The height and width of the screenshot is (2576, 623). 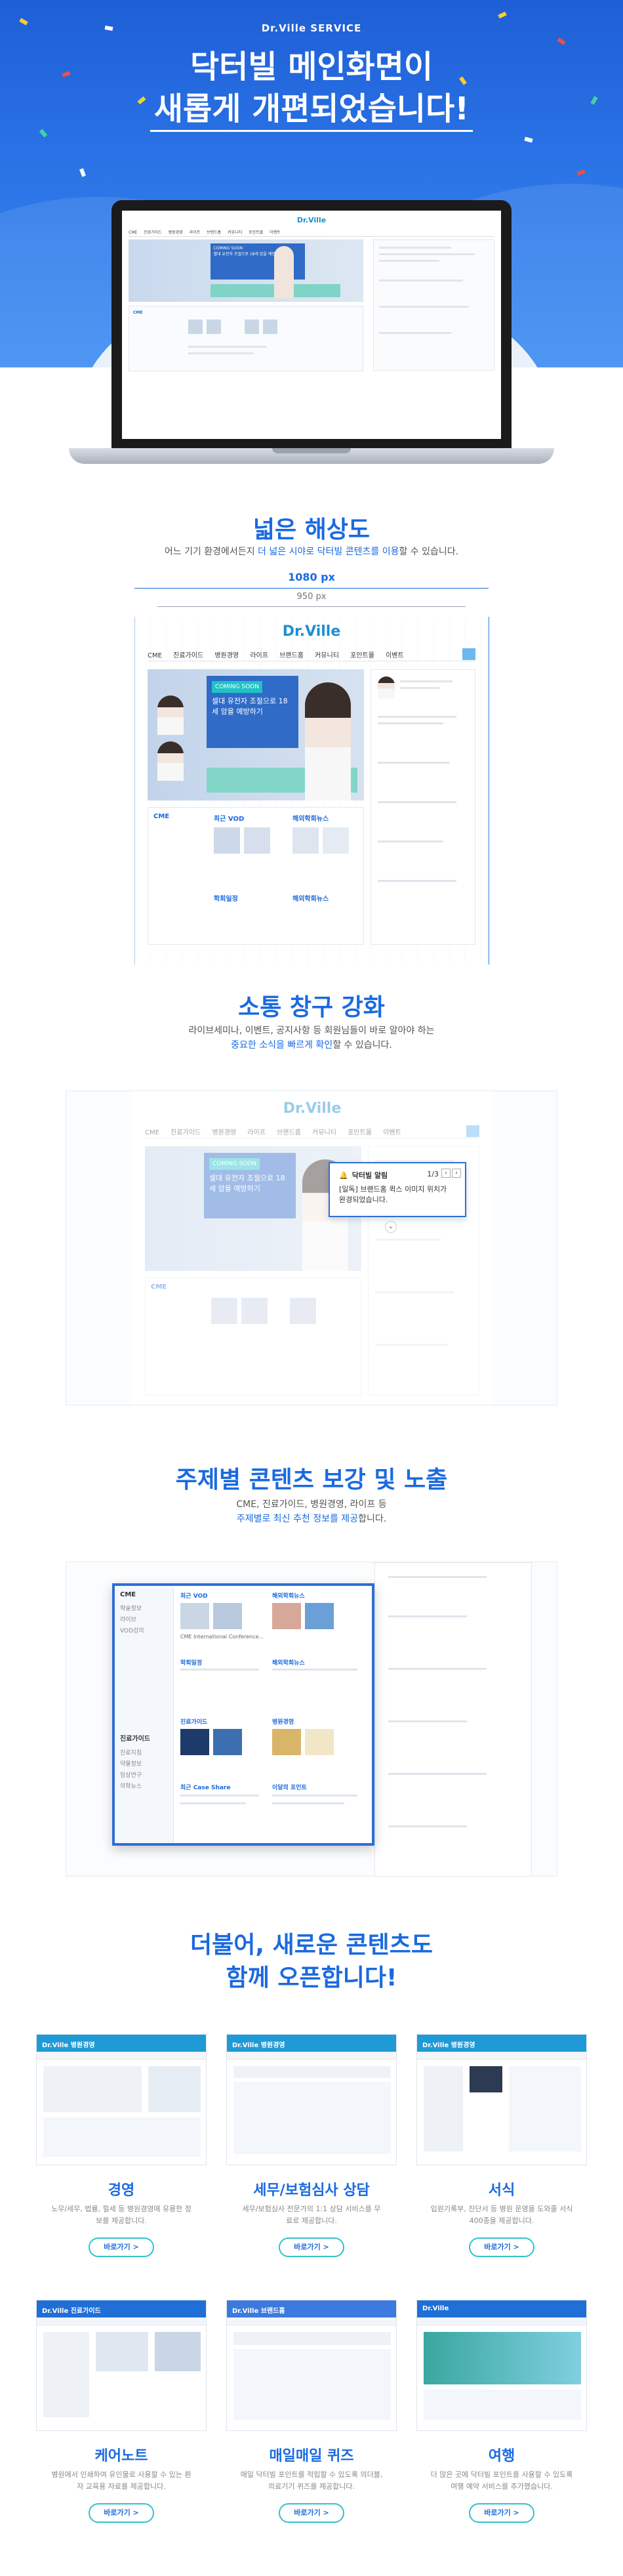 I want to click on panel-label: 해외학회뉴스, so click(x=310, y=820).